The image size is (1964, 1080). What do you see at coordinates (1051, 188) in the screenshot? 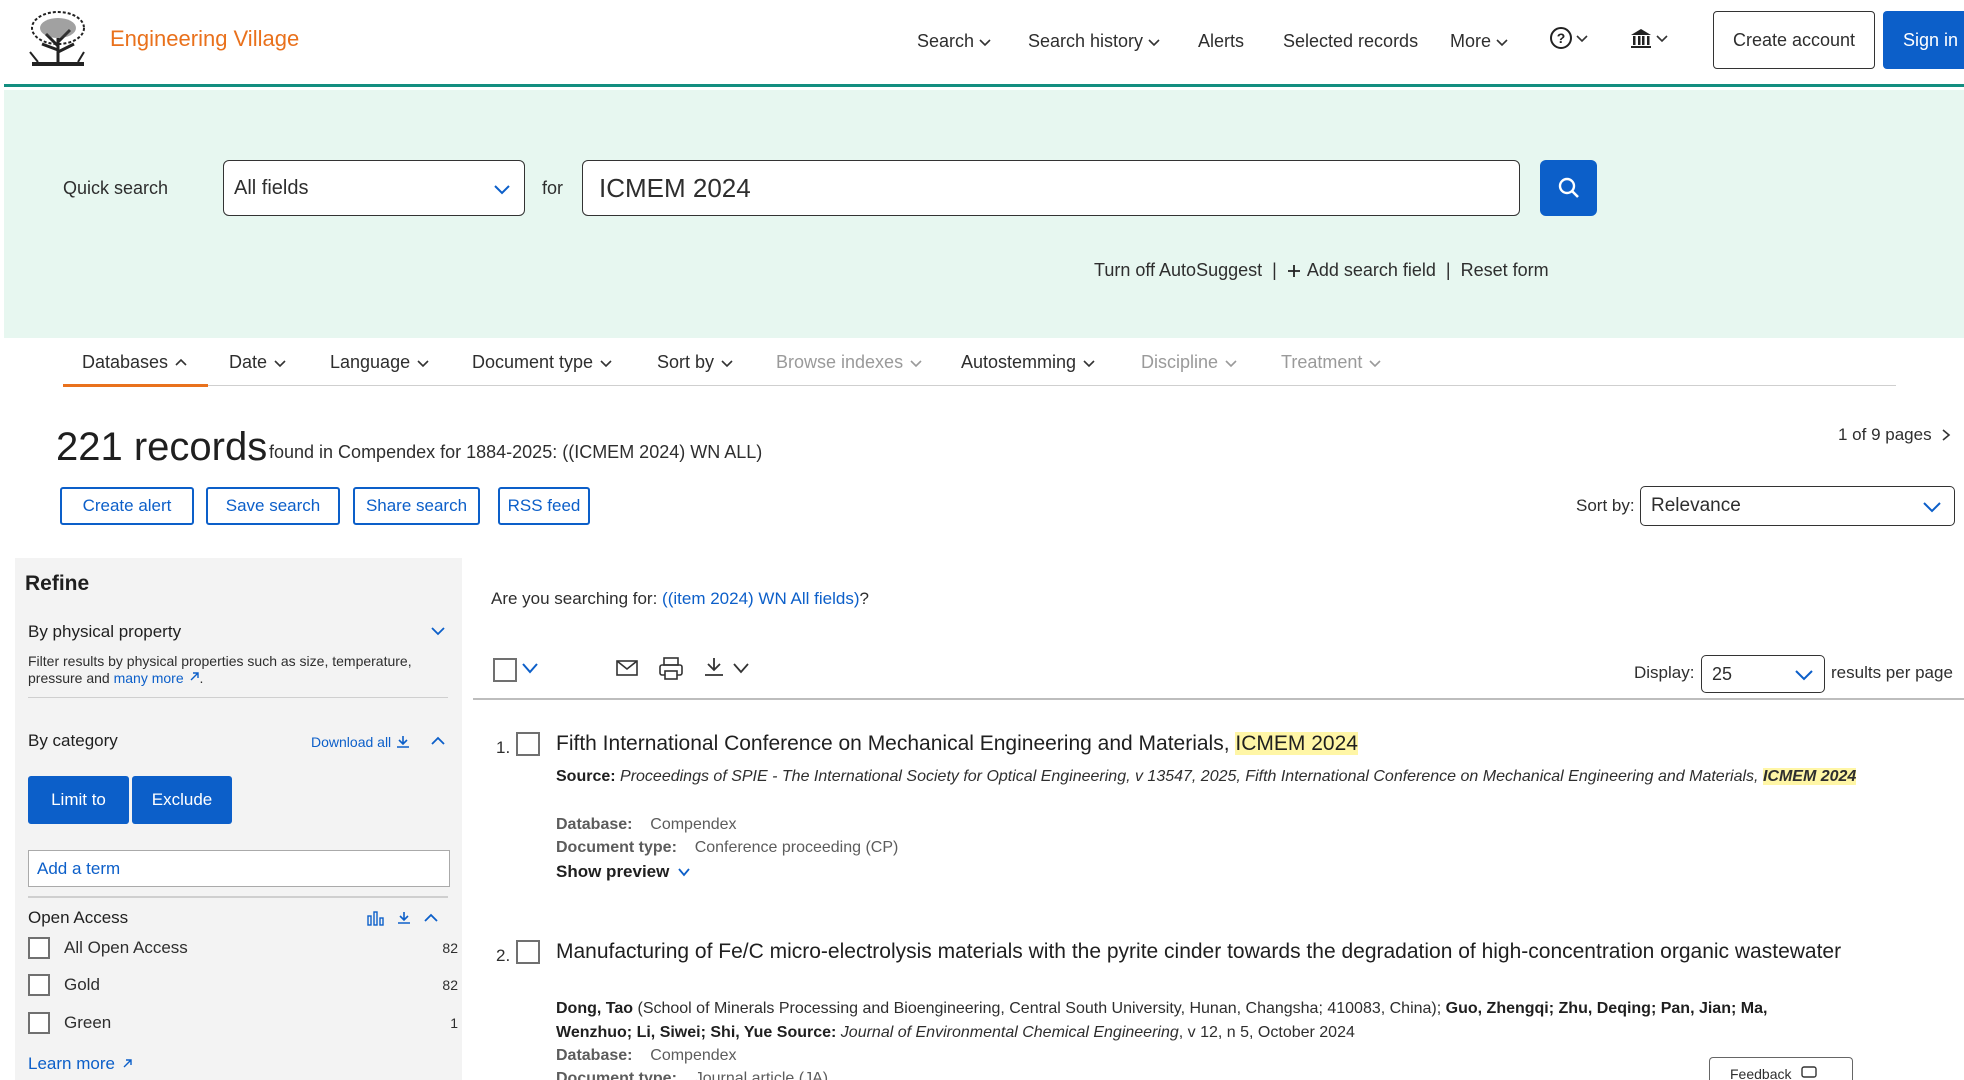
I see `search-input: ICMEM 2024` at bounding box center [1051, 188].